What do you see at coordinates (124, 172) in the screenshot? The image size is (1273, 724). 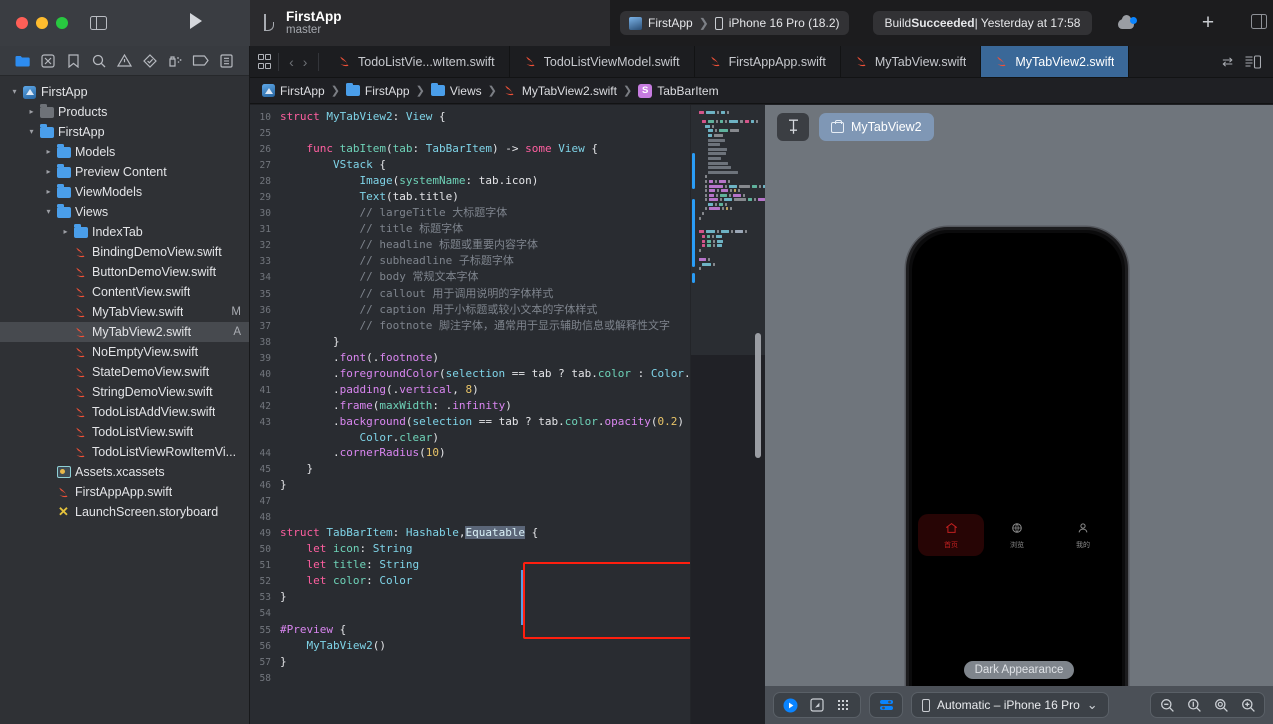 I see `tree-row-preview-content: Preview Content` at bounding box center [124, 172].